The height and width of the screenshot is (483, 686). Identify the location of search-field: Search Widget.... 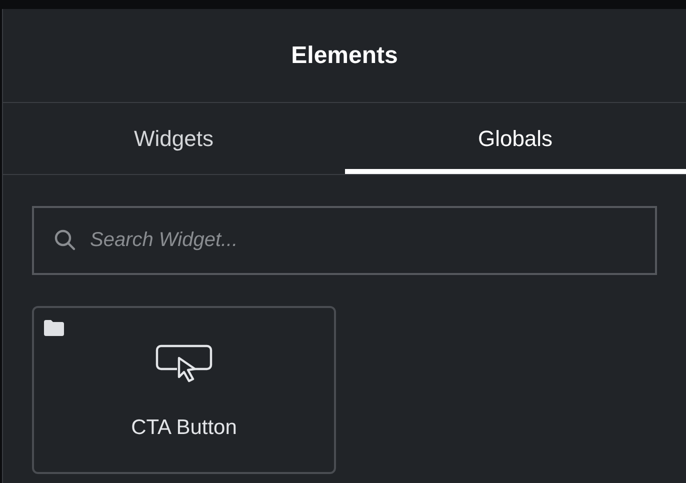
(344, 240).